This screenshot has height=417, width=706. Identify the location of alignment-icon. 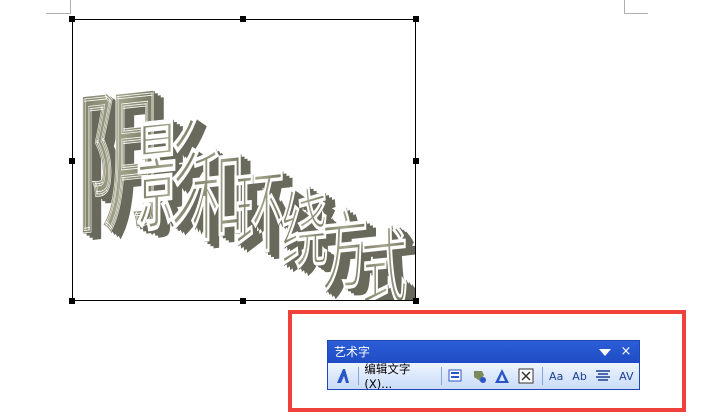
(602, 376).